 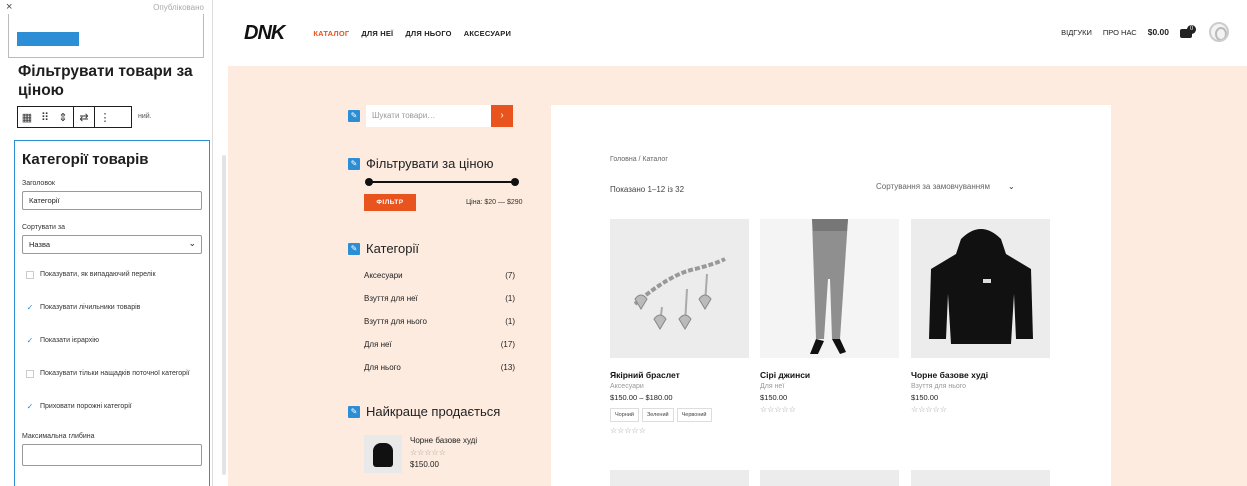 I want to click on list-item: Взуття для неї (1), so click(x=439, y=305).